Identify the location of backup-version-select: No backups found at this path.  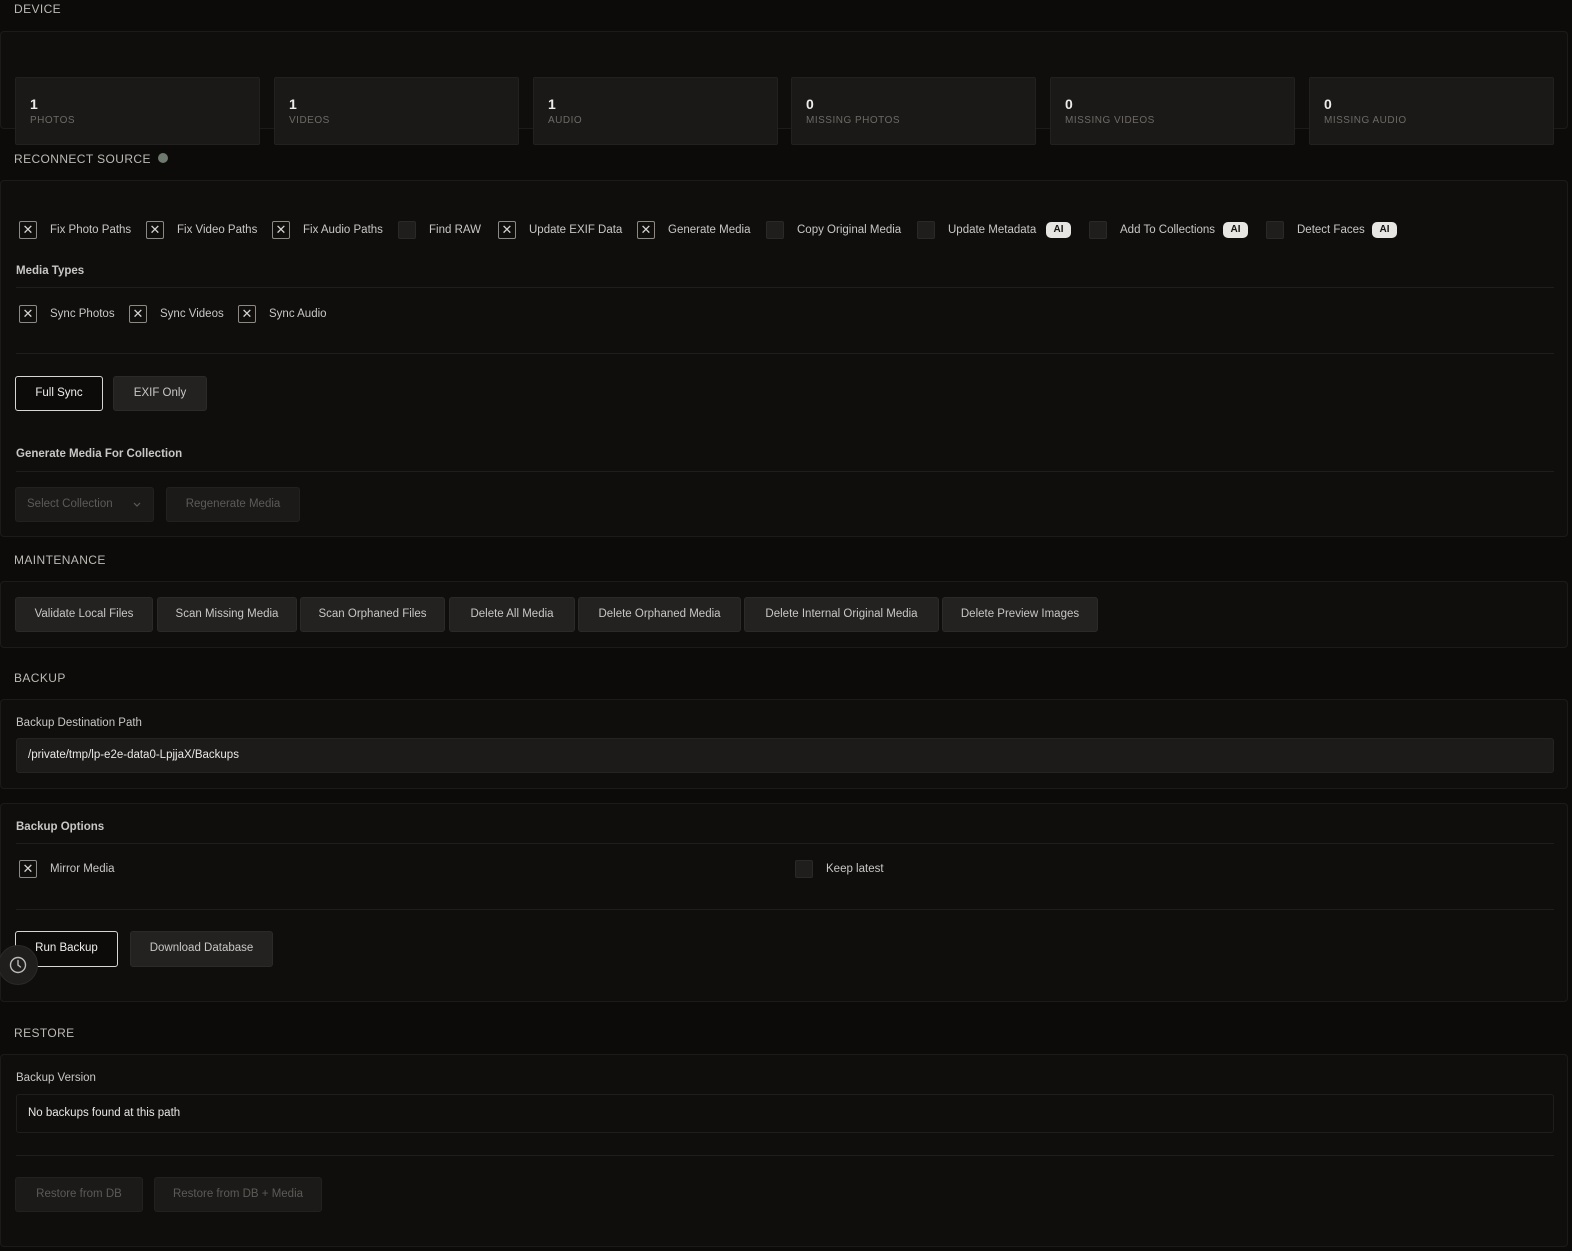
(785, 1113).